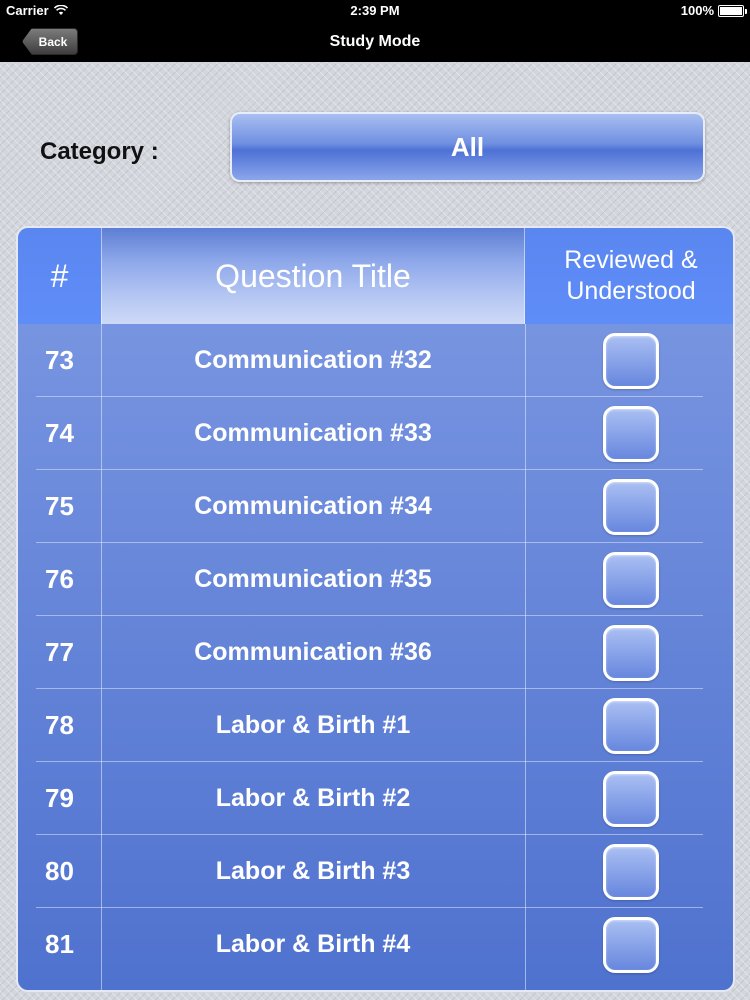 This screenshot has width=750, height=1000. I want to click on row-number: 79, so click(59, 798).